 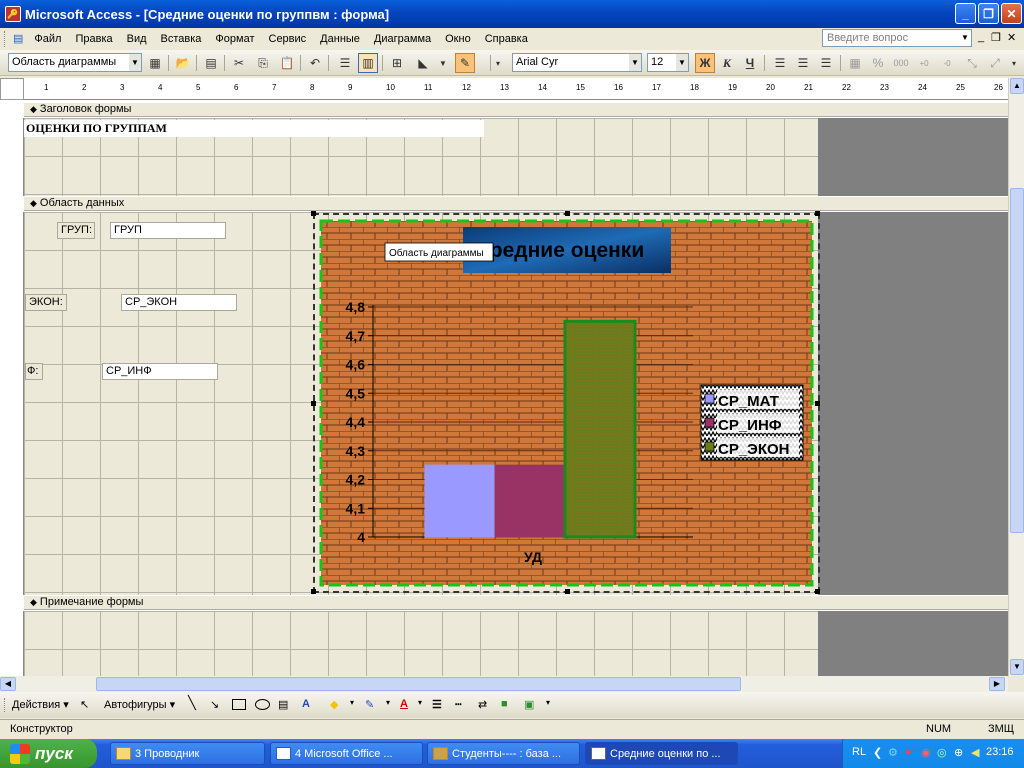 What do you see at coordinates (283, 704) in the screenshot?
I see `text-box-icon: ▤` at bounding box center [283, 704].